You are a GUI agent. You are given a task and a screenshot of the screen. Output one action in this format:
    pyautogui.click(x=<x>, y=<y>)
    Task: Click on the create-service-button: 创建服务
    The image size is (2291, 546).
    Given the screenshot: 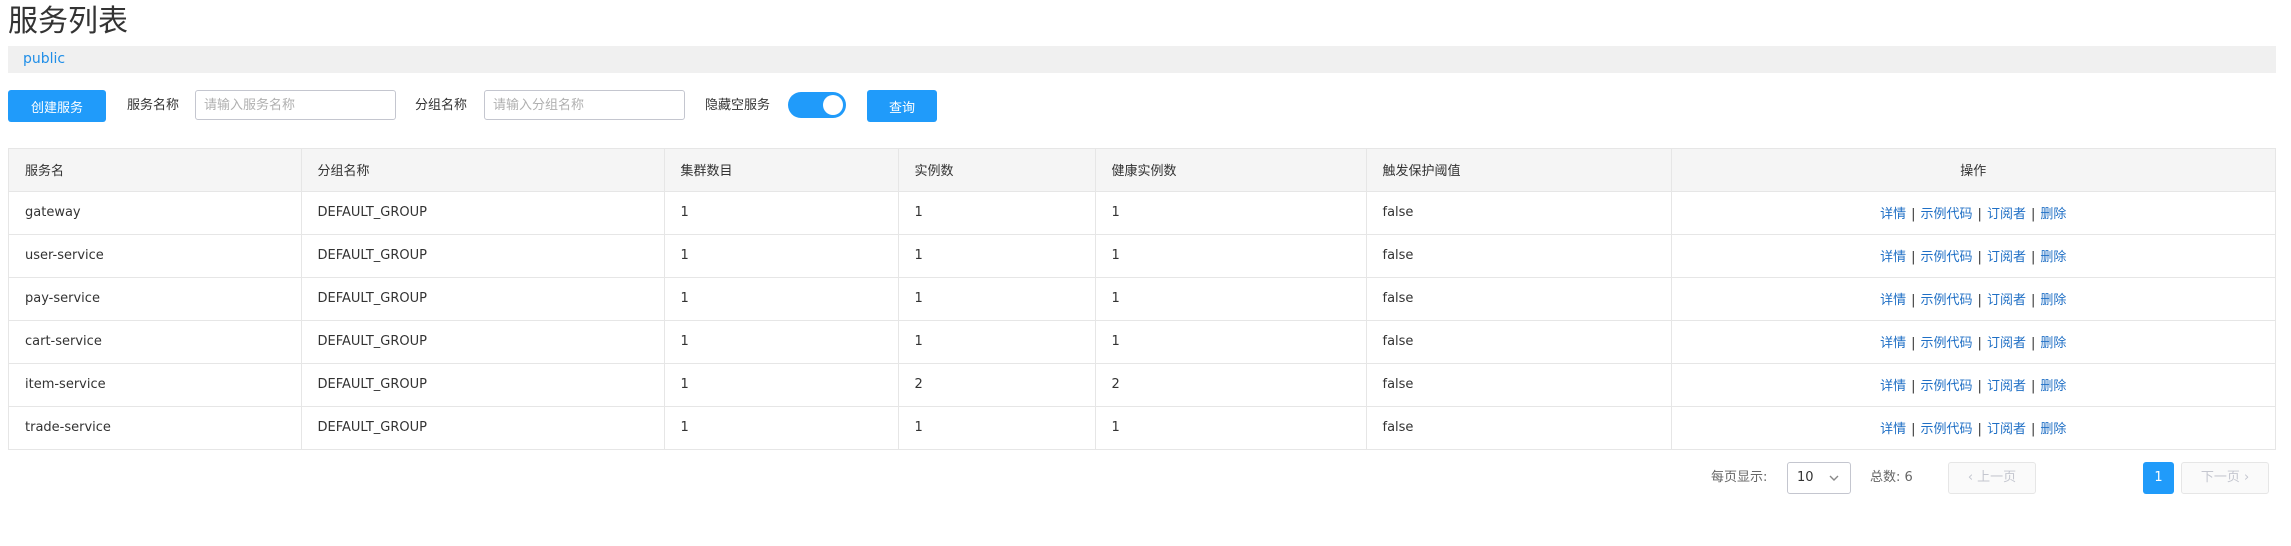 What is the action you would take?
    pyautogui.click(x=57, y=106)
    